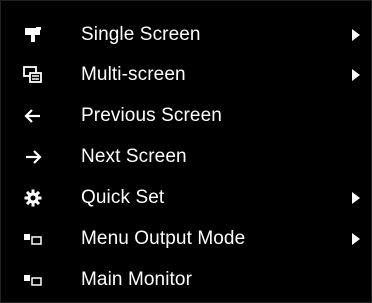 The image size is (372, 303). Describe the element at coordinates (33, 75) in the screenshot. I see `multi-screen-icon` at that location.